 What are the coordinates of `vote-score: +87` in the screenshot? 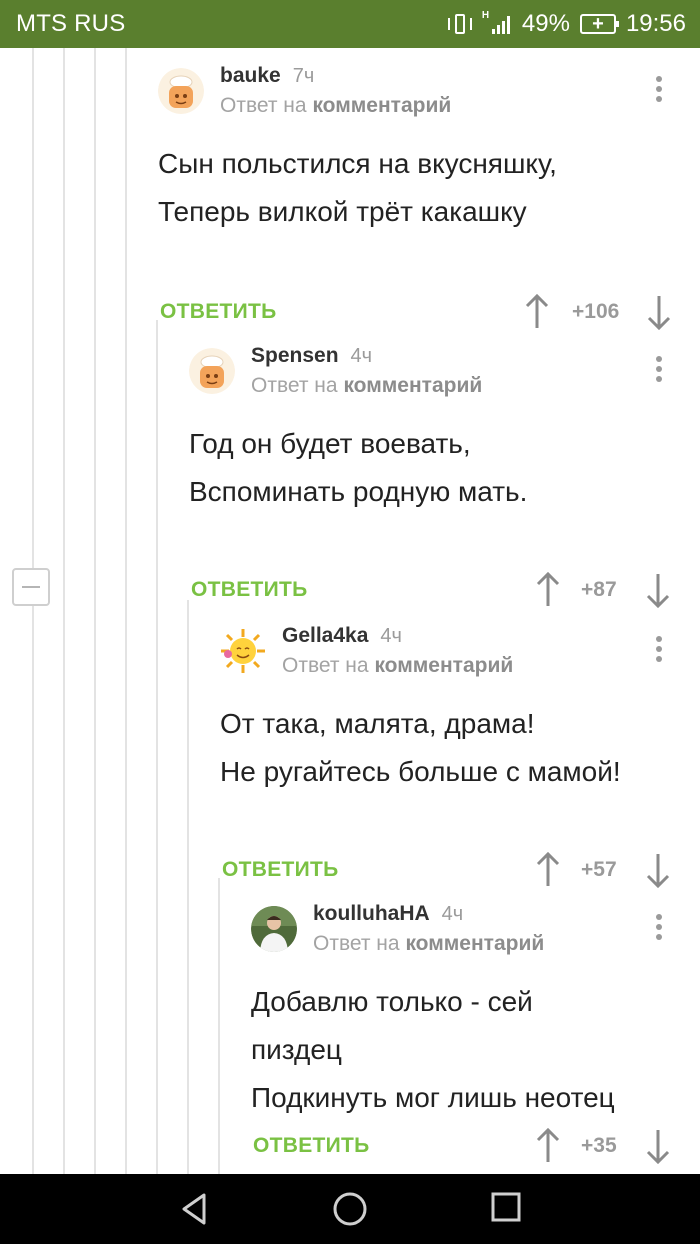 It's located at (599, 589).